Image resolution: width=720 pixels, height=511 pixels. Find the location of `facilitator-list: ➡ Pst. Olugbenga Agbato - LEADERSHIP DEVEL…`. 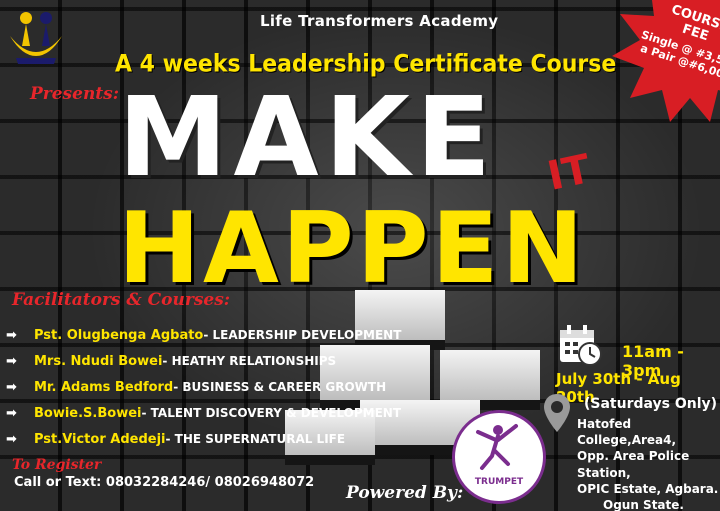

facilitator-list: ➡ Pst. Olugbenga Agbato - LEADERSHIP DEVEL… is located at coordinates (203, 387).